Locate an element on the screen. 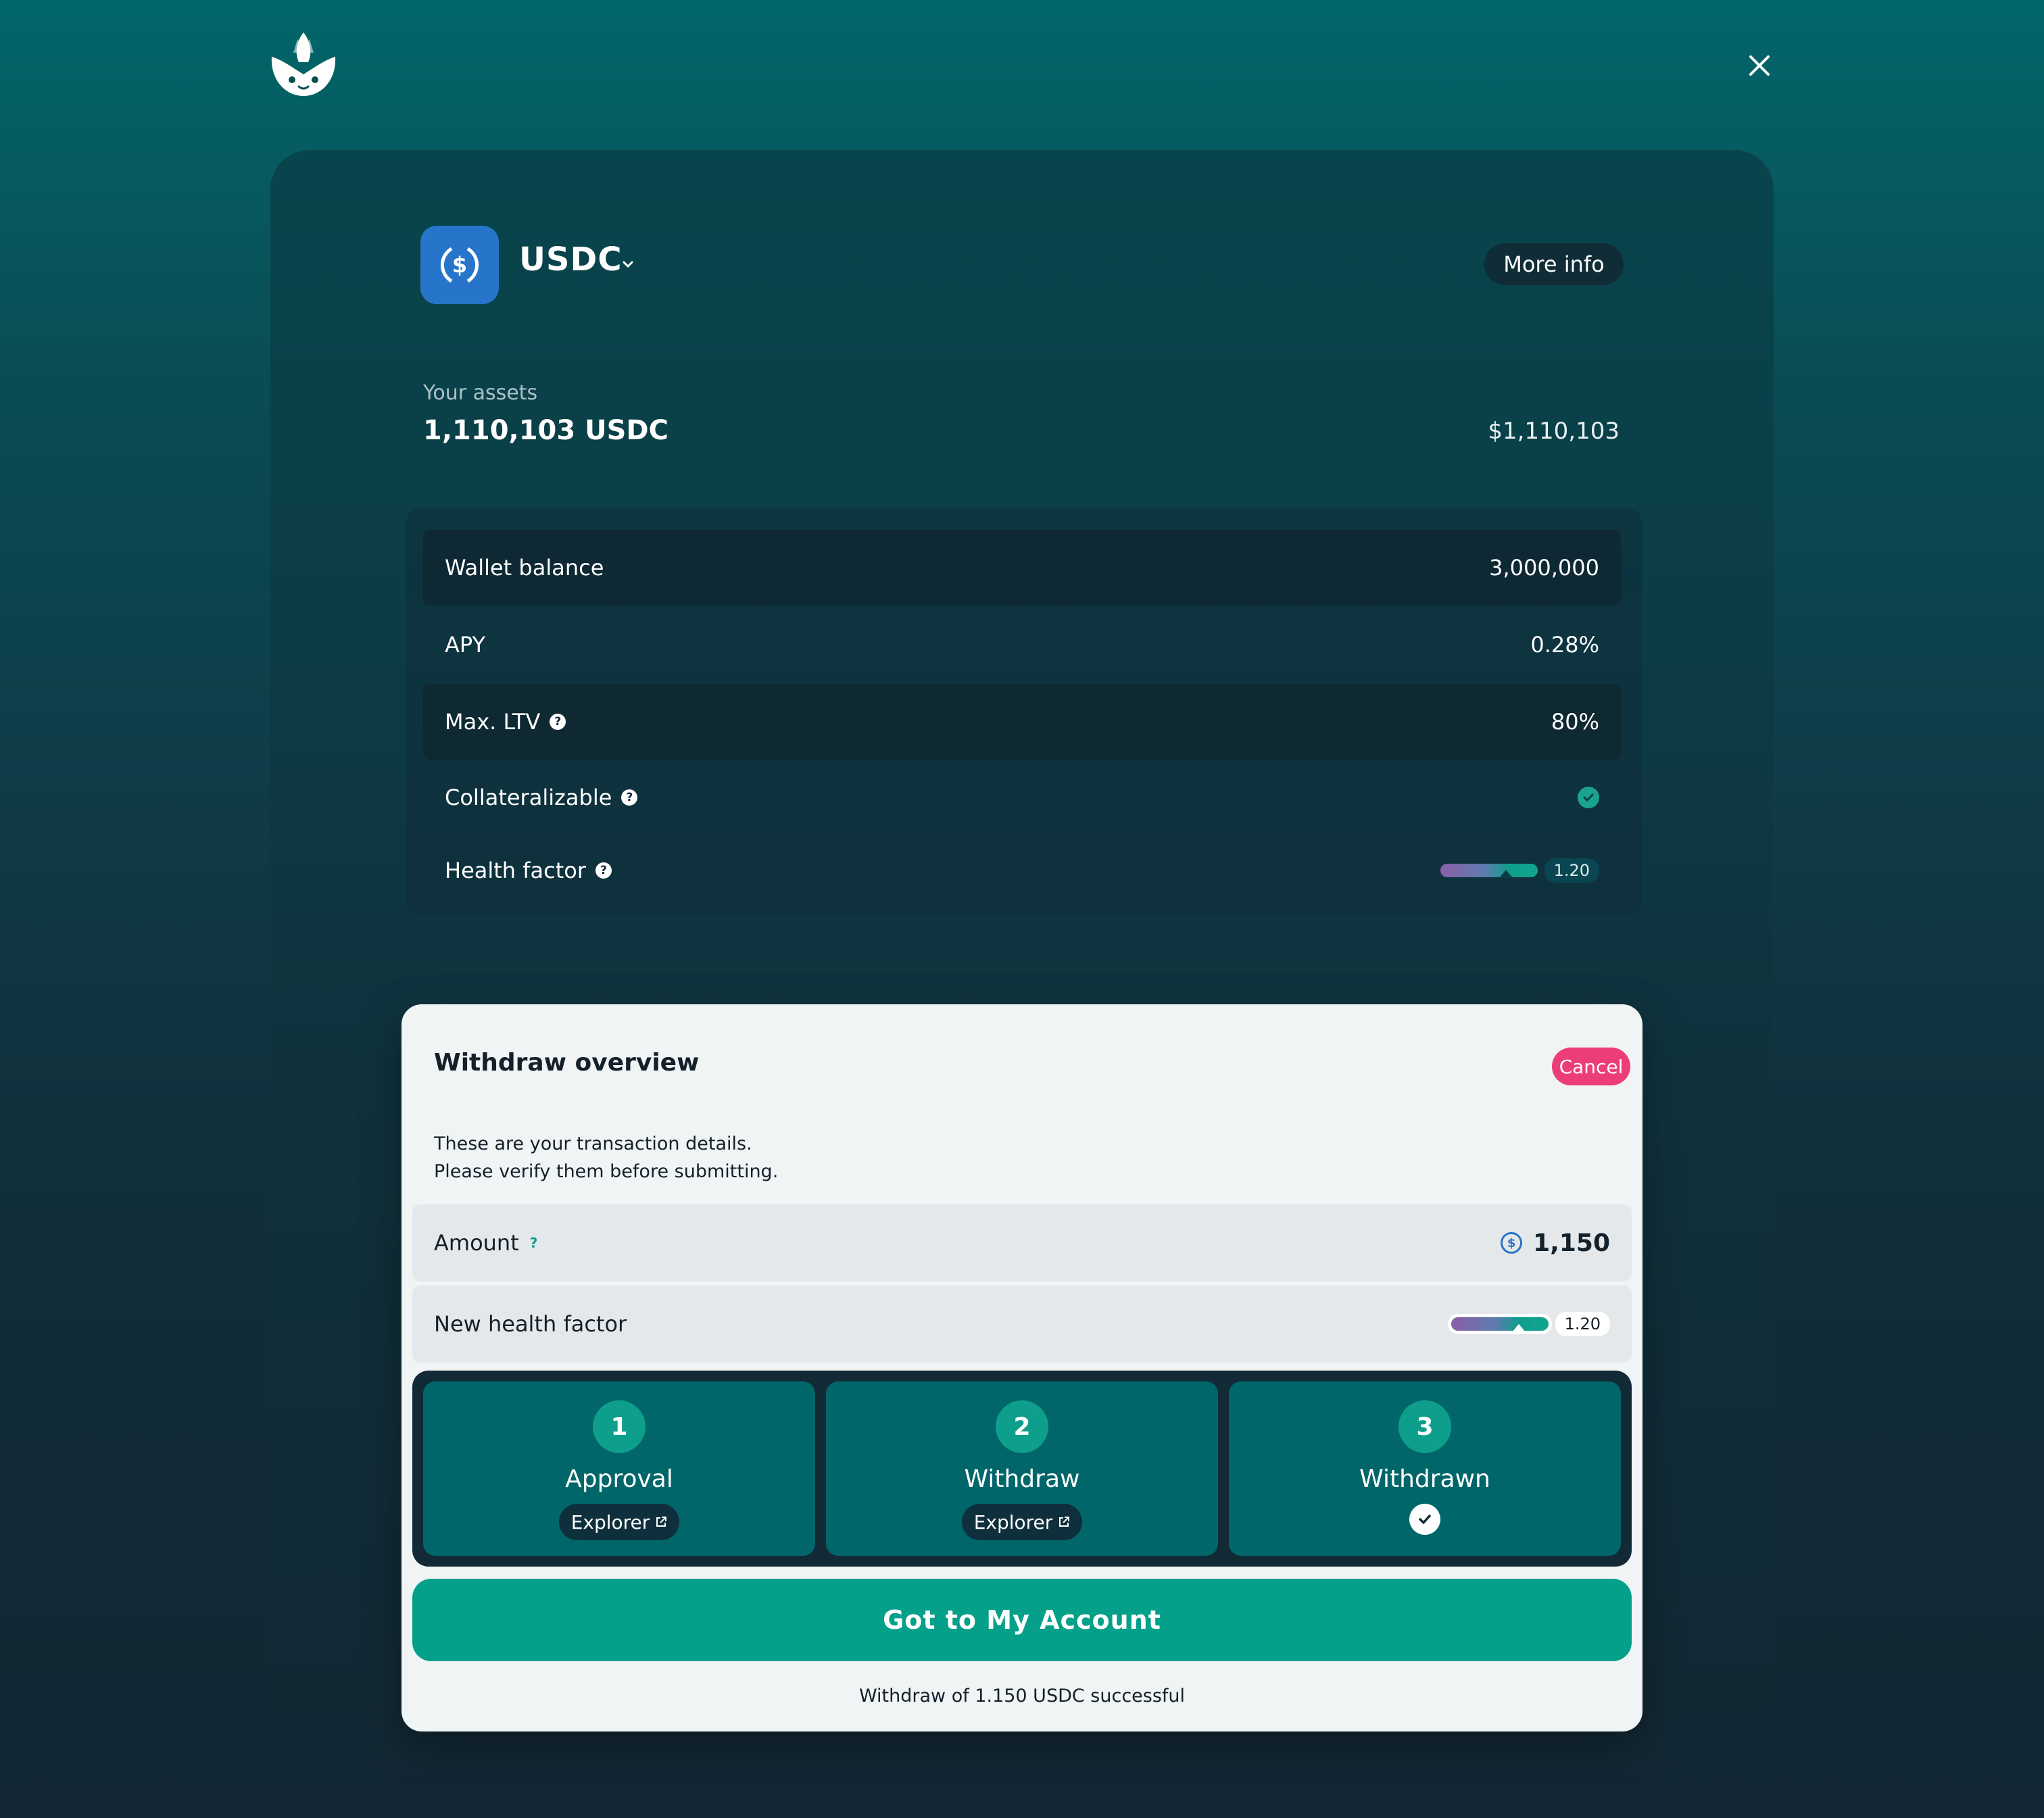 This screenshot has width=2044, height=1818. amount-label-group: Amount ? is located at coordinates (485, 1243).